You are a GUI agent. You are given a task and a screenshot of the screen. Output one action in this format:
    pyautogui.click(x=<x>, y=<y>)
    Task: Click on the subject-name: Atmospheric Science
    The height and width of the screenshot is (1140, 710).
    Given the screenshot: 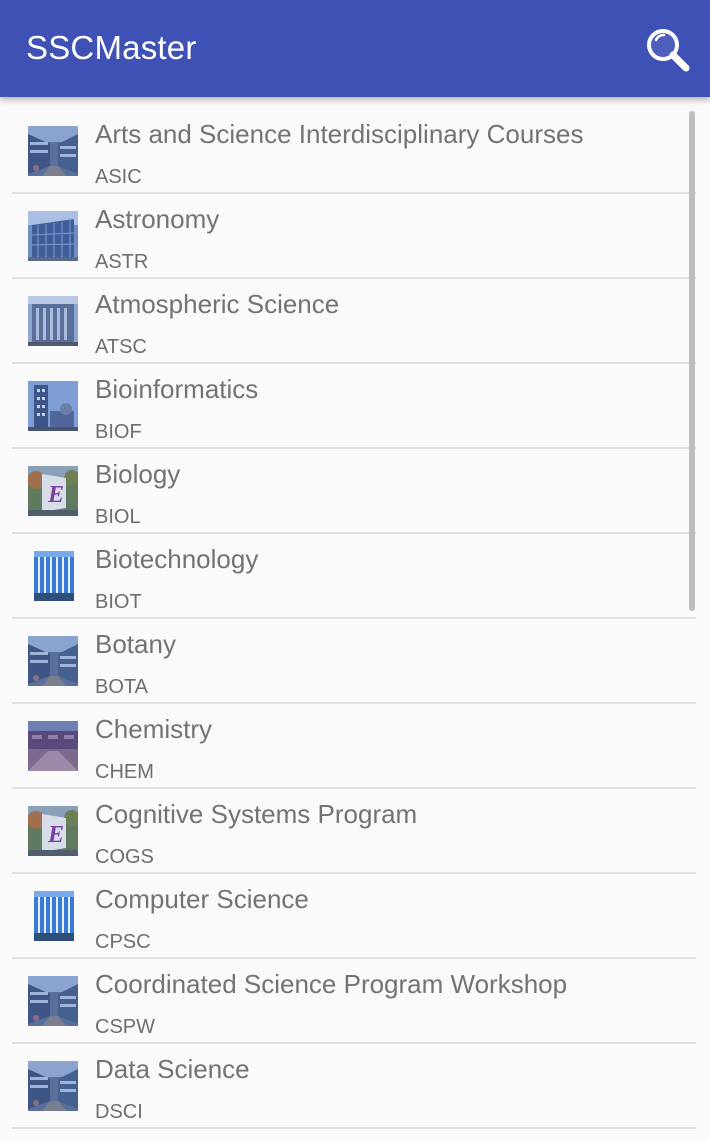 What is the action you would take?
    pyautogui.click(x=217, y=304)
    